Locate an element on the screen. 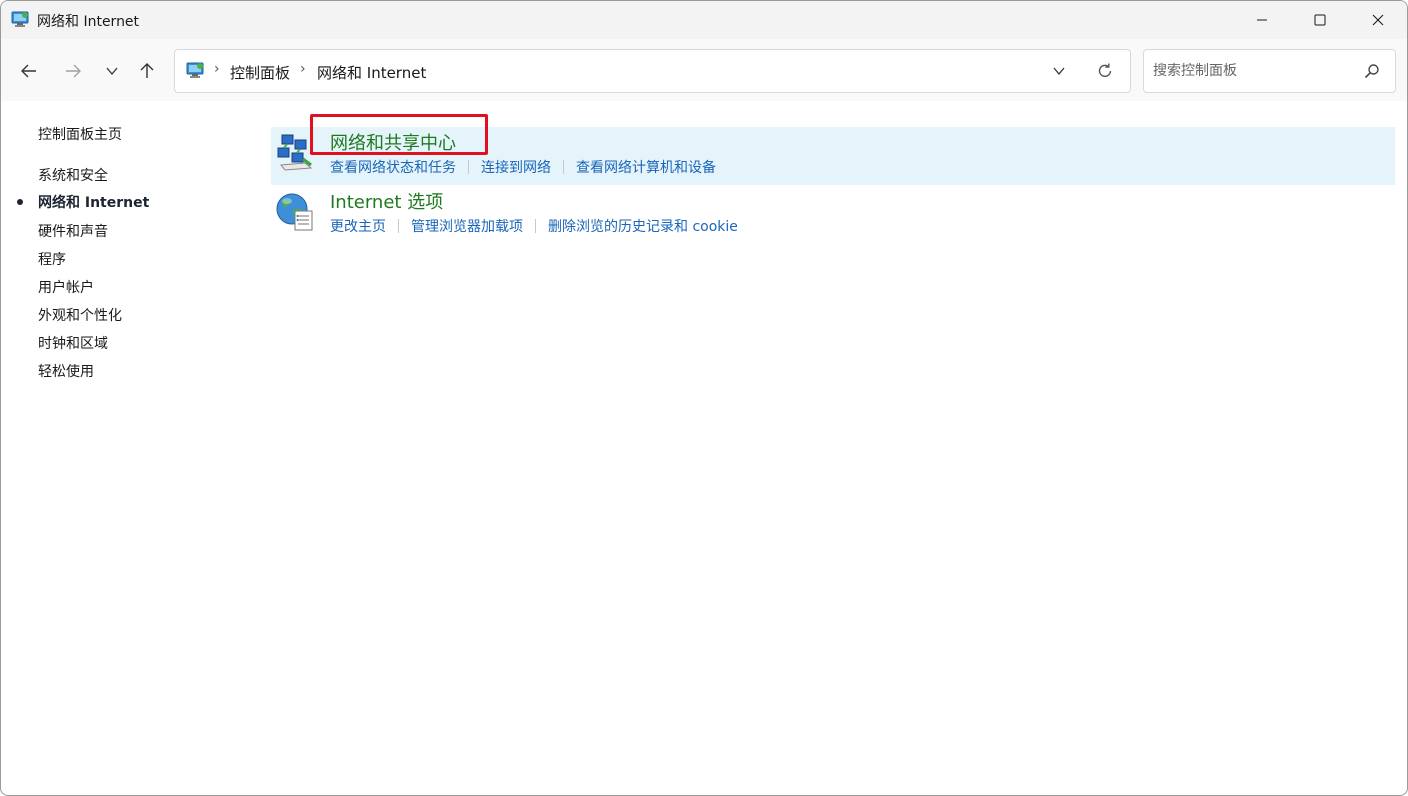 The image size is (1408, 796). network-sharing-icon is located at coordinates (295, 152).